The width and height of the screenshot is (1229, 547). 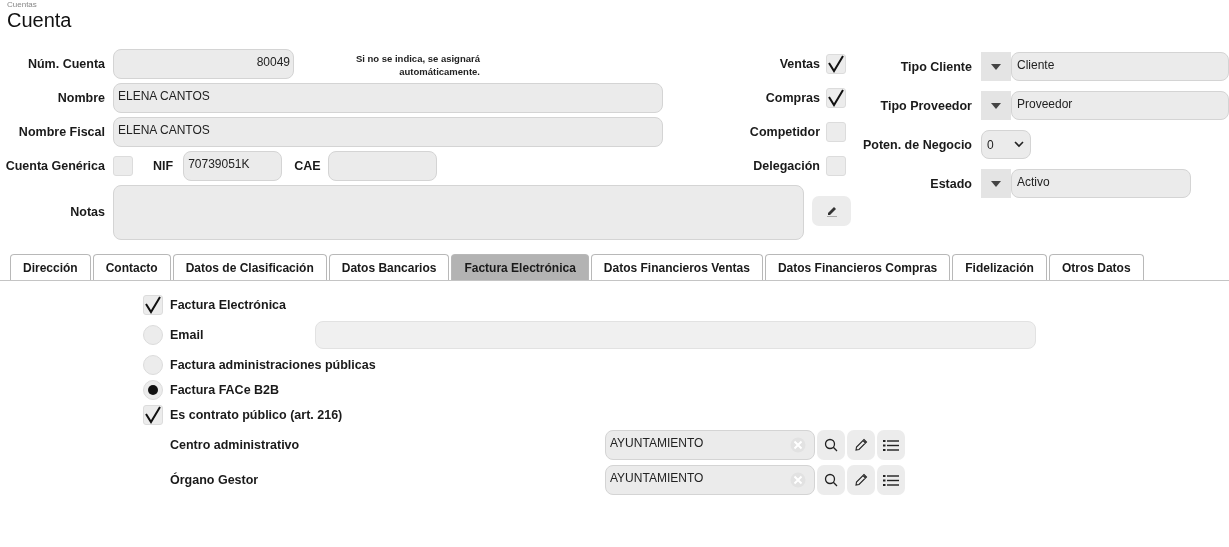 What do you see at coordinates (1120, 105) in the screenshot?
I see `combo-field: Proveedor` at bounding box center [1120, 105].